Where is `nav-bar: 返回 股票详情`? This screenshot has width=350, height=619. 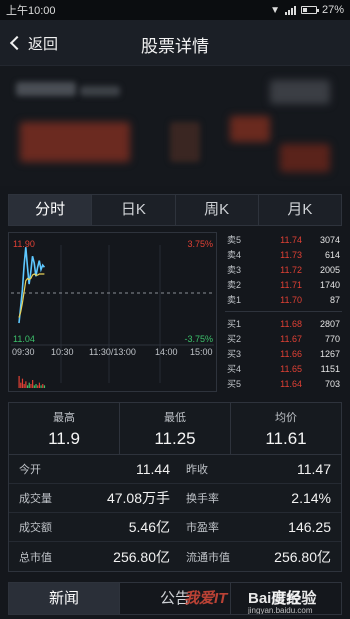 nav-bar: 返回 股票详情 is located at coordinates (175, 43).